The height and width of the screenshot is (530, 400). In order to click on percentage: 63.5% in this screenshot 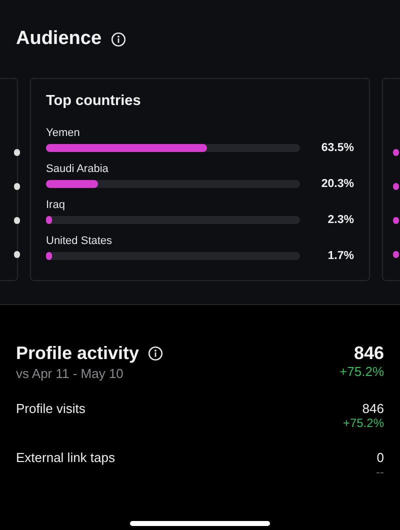, I will do `click(337, 148)`.